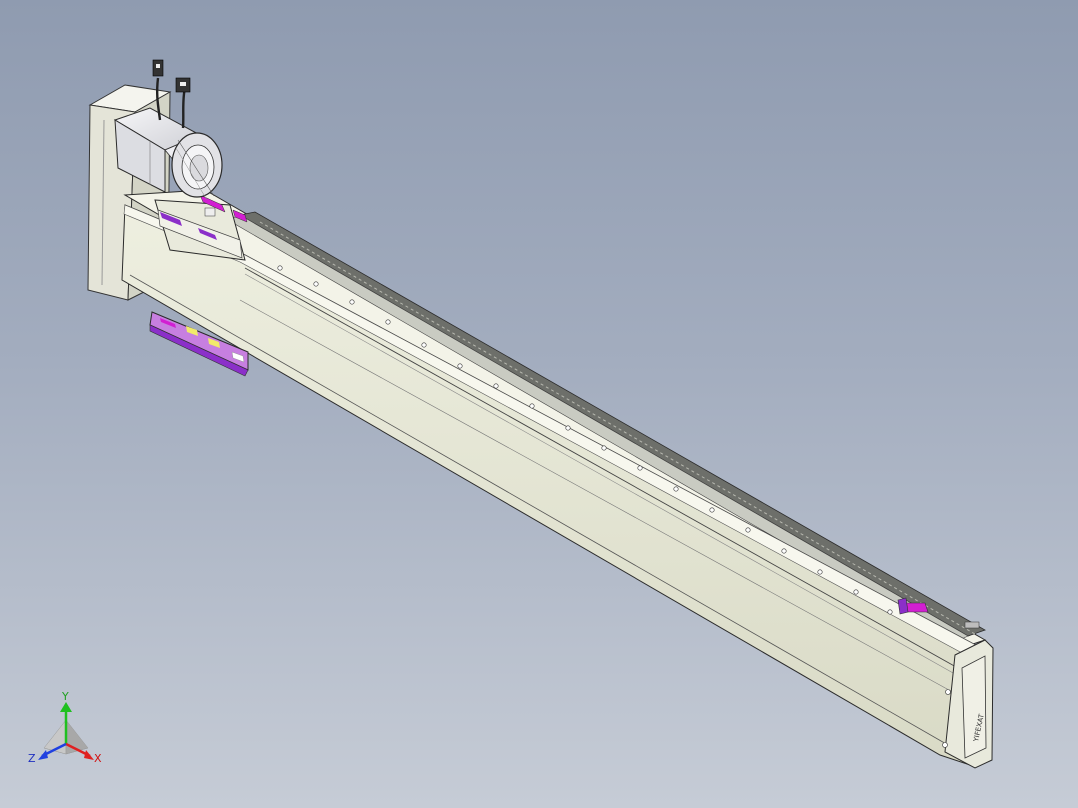 The height and width of the screenshot is (808, 1078). What do you see at coordinates (66, 732) in the screenshot?
I see `orientation-triad: Y X Z` at bounding box center [66, 732].